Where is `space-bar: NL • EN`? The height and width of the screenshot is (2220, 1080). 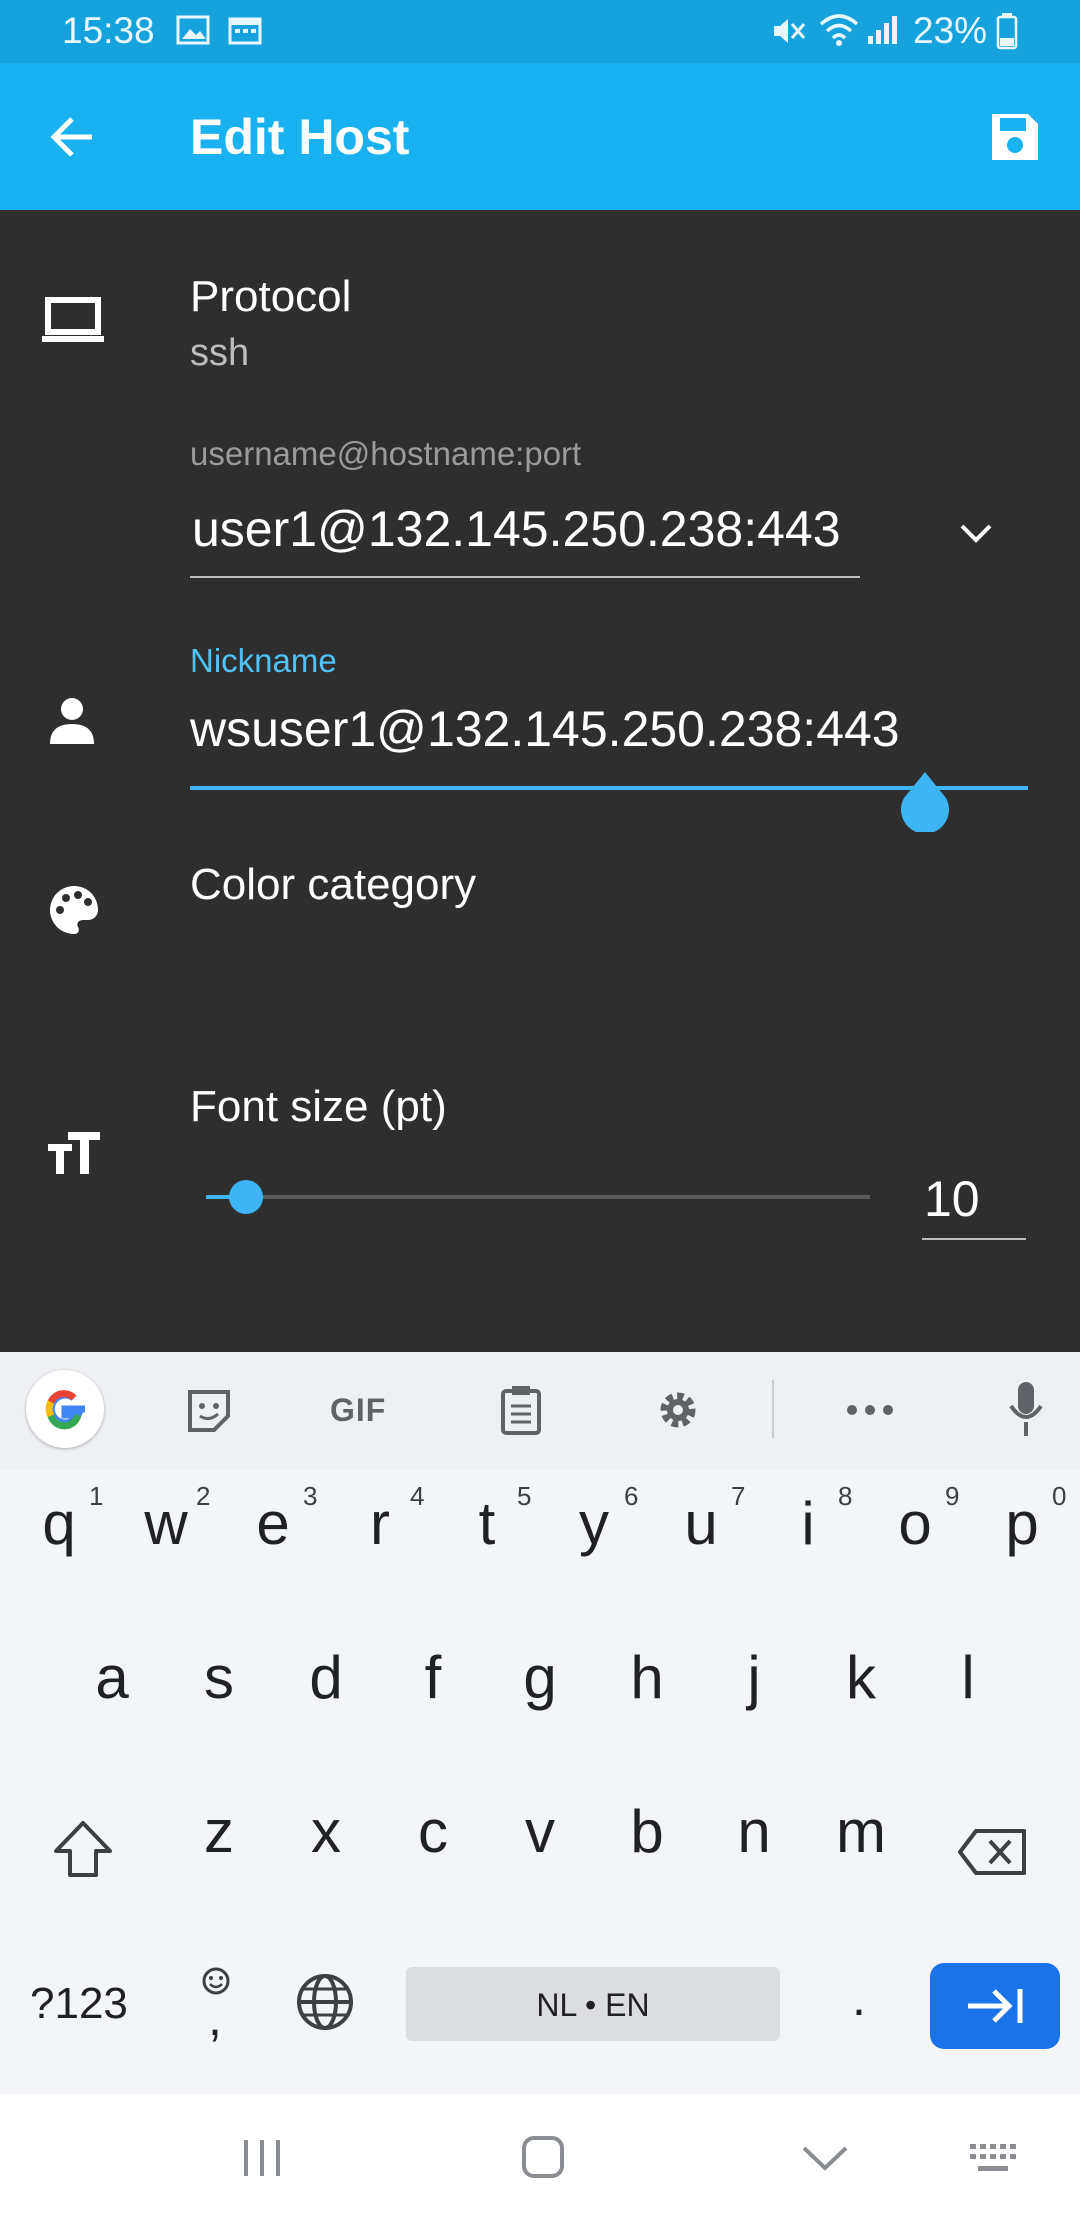
space-bar: NL • EN is located at coordinates (593, 2004).